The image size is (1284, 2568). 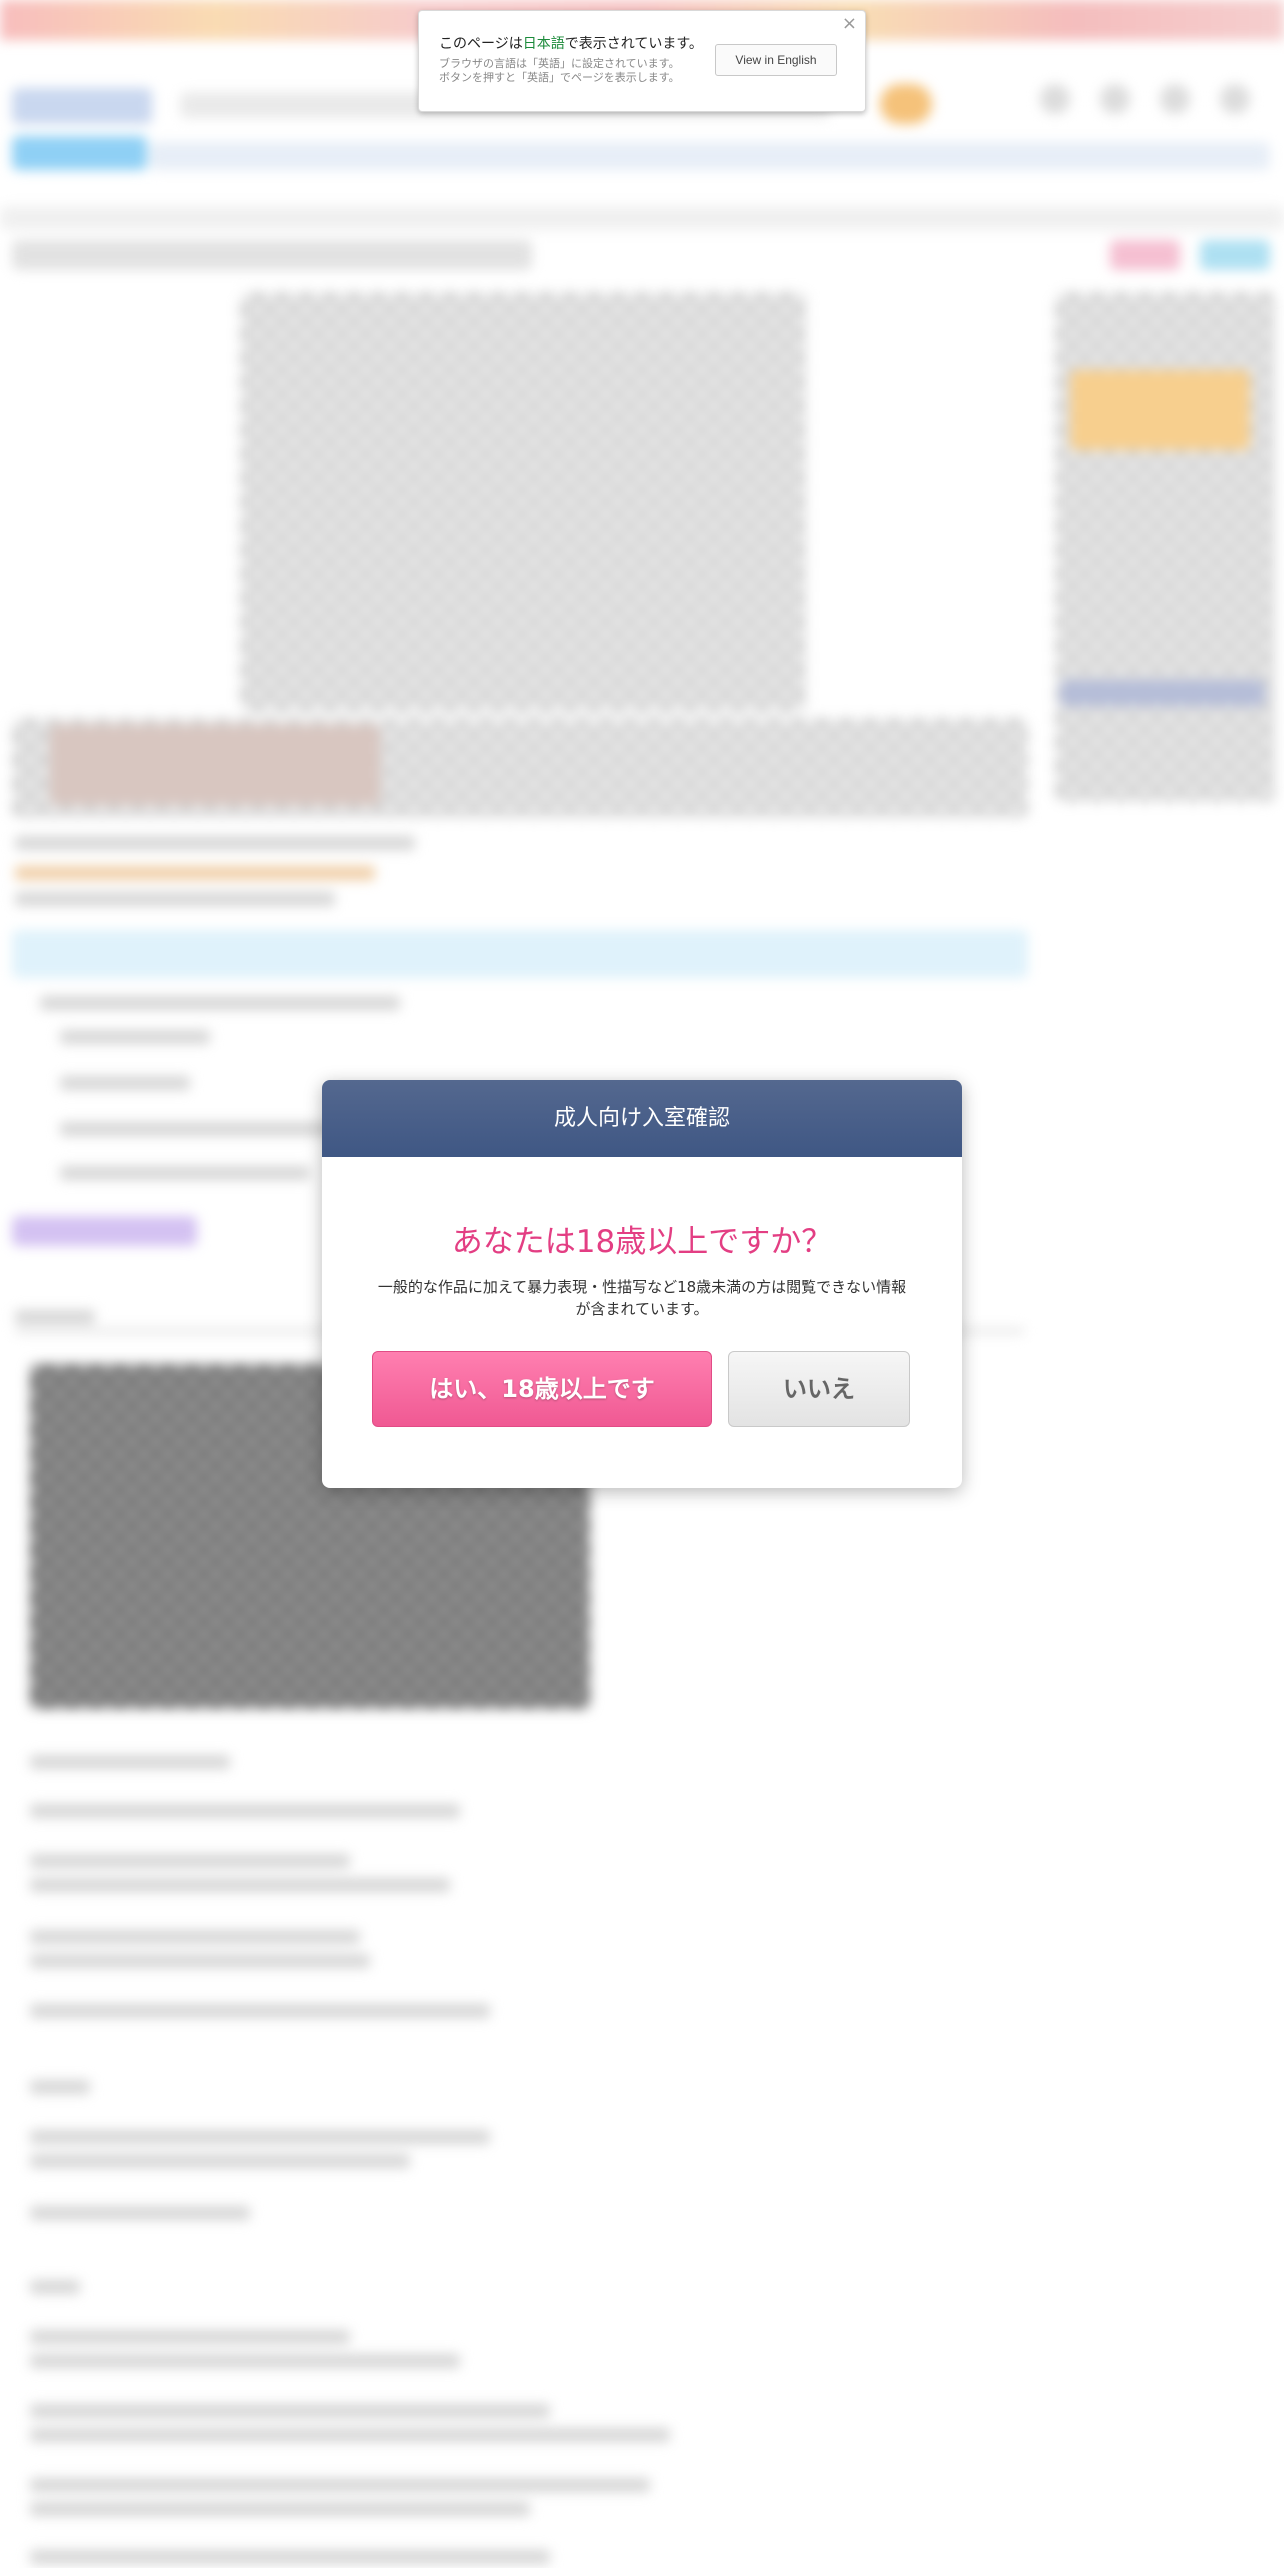 I want to click on product-image, so click(x=523, y=502).